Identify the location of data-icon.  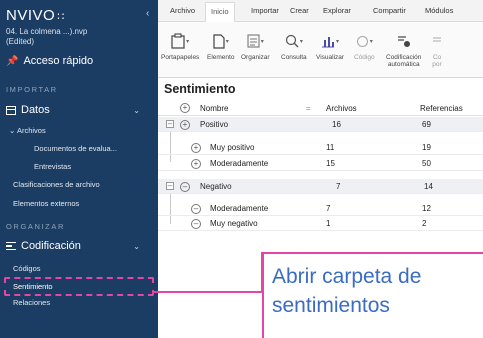
(11, 110).